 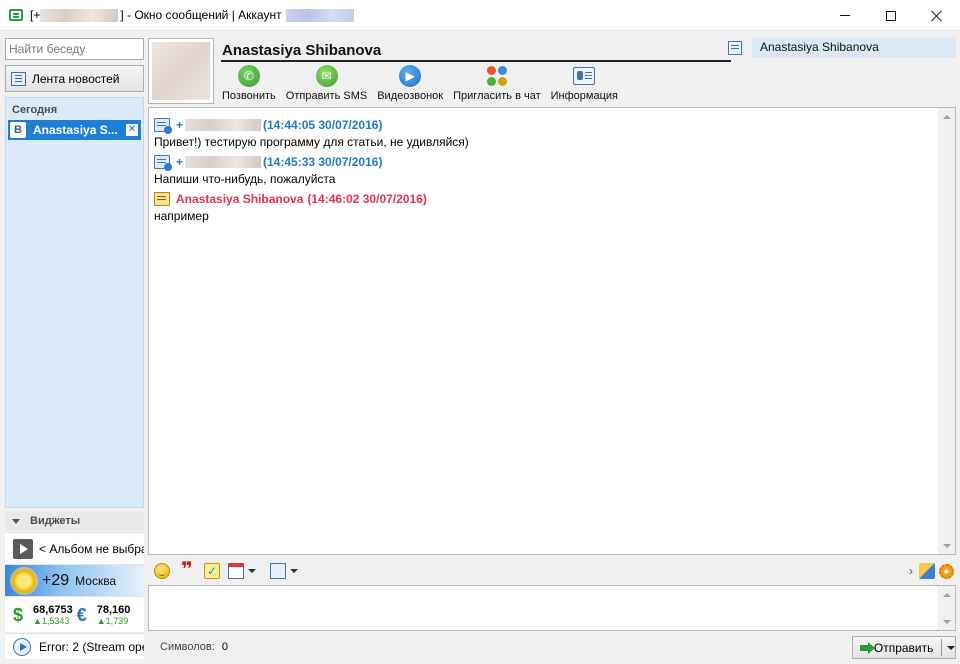 What do you see at coordinates (552, 571) in the screenshot?
I see `composer-toolbar: ❞ ✓ ›` at bounding box center [552, 571].